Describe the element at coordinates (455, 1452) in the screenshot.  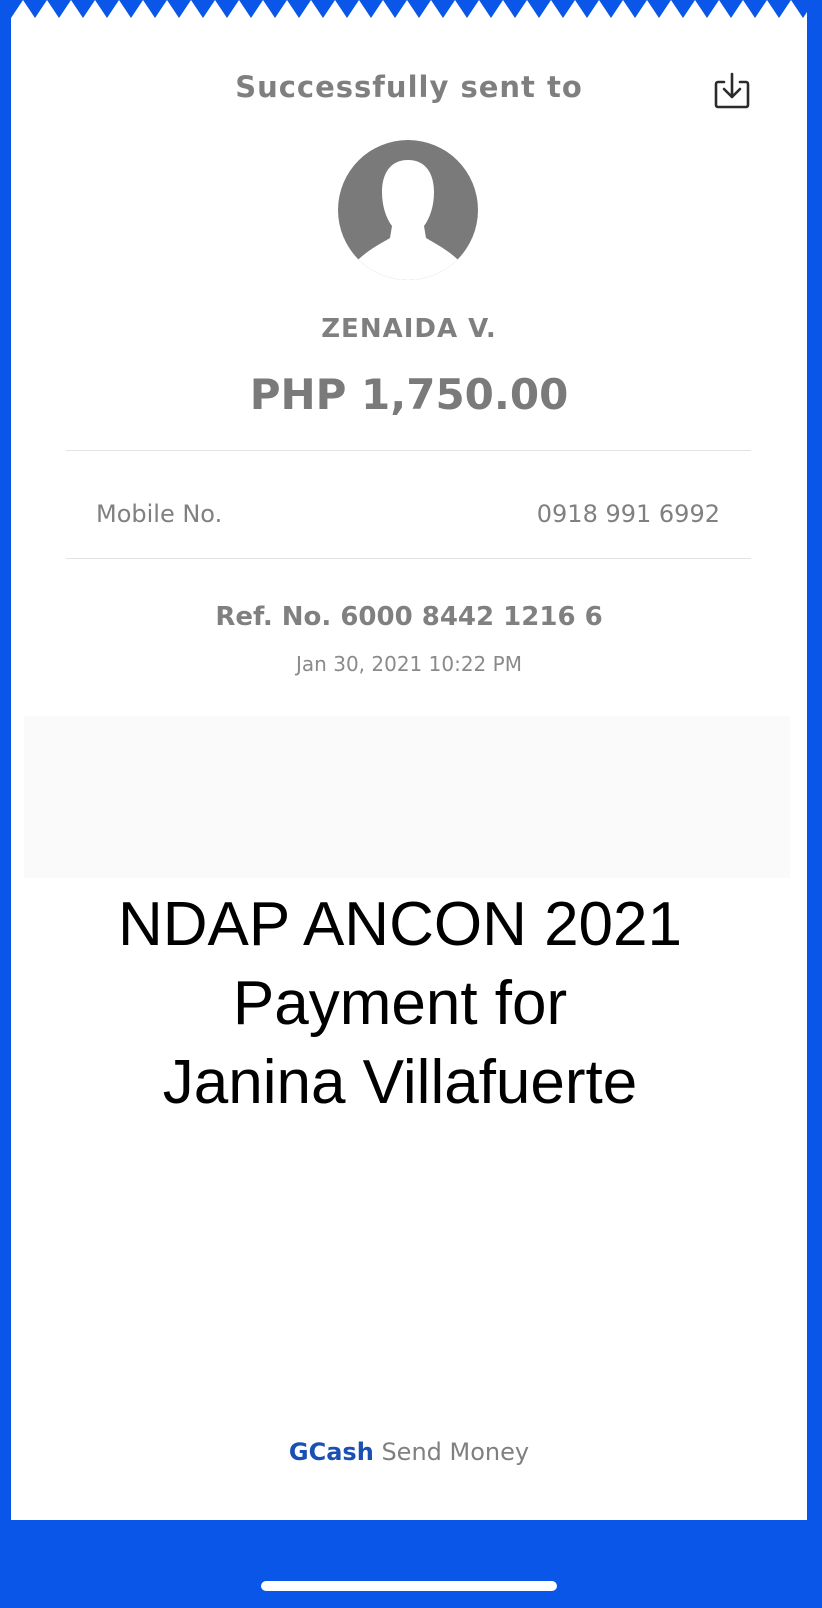
I see `footer-service: Send Money` at that location.